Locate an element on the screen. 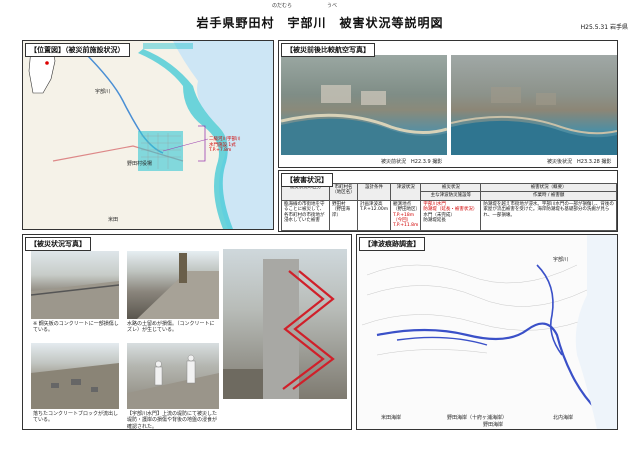 The height and width of the screenshot is (453, 640). damage-panel-title: 【被害状況】 is located at coordinates (307, 180).